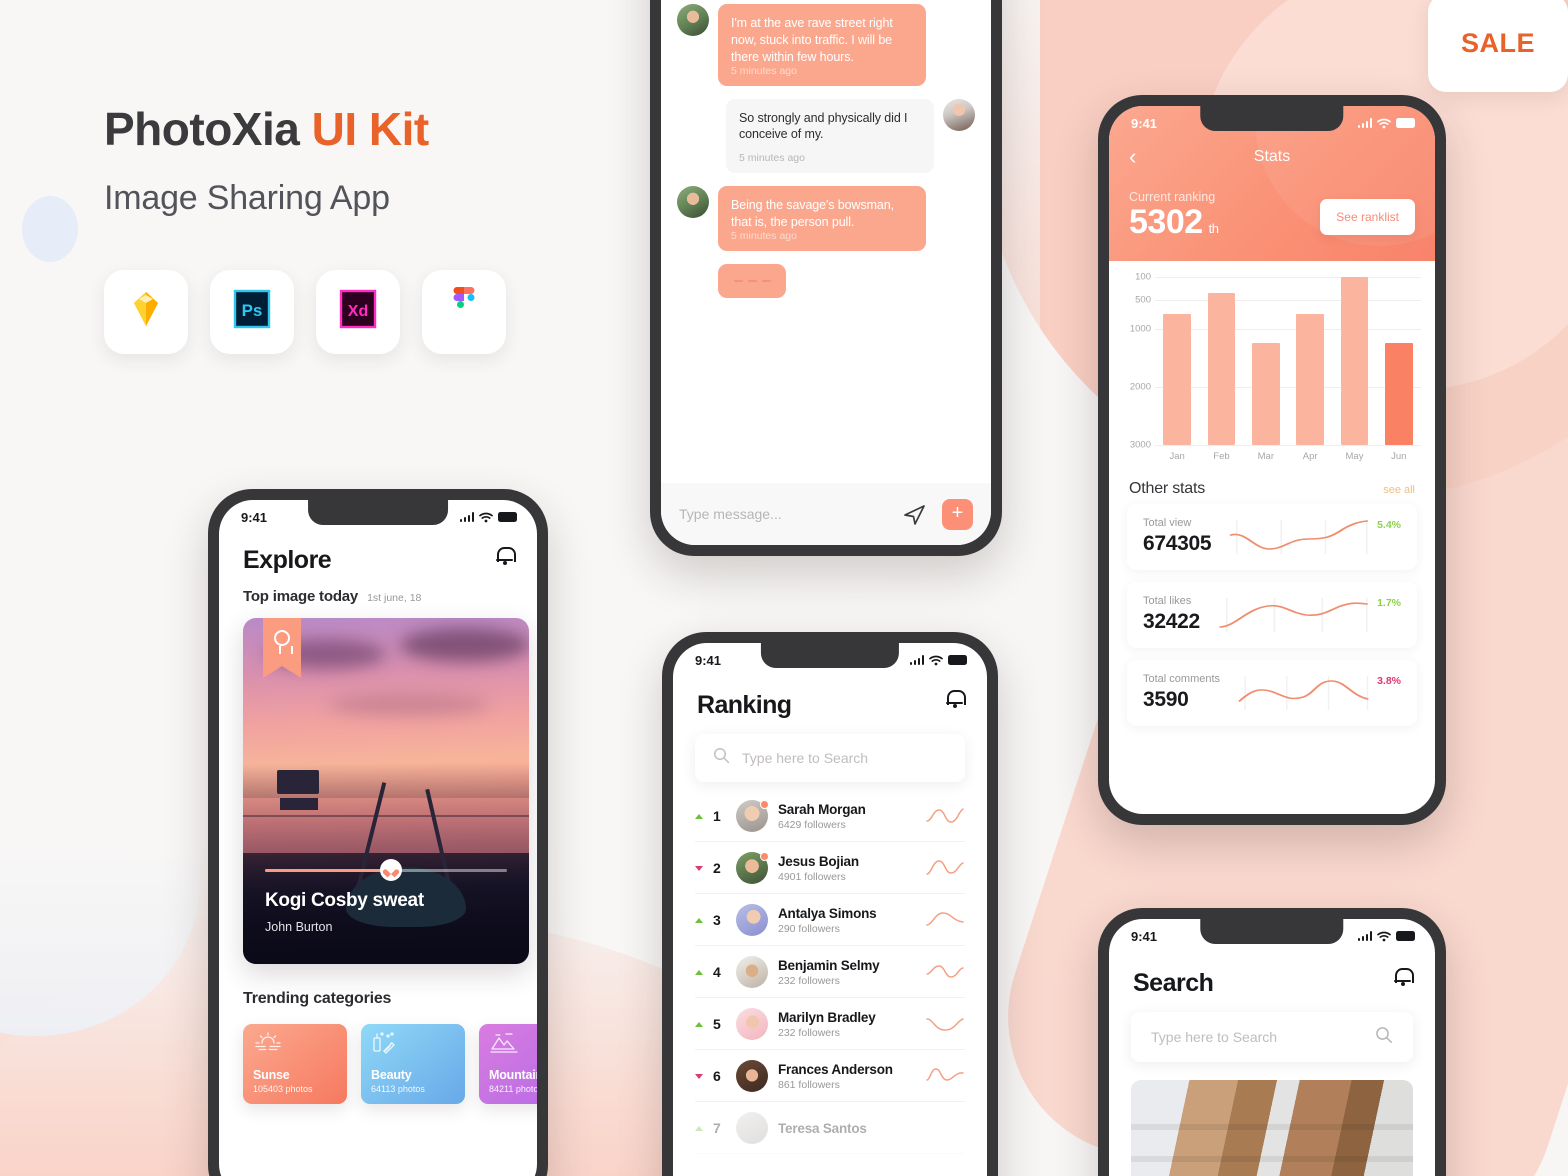  I want to click on user-followers: 861 followers, so click(809, 1084).